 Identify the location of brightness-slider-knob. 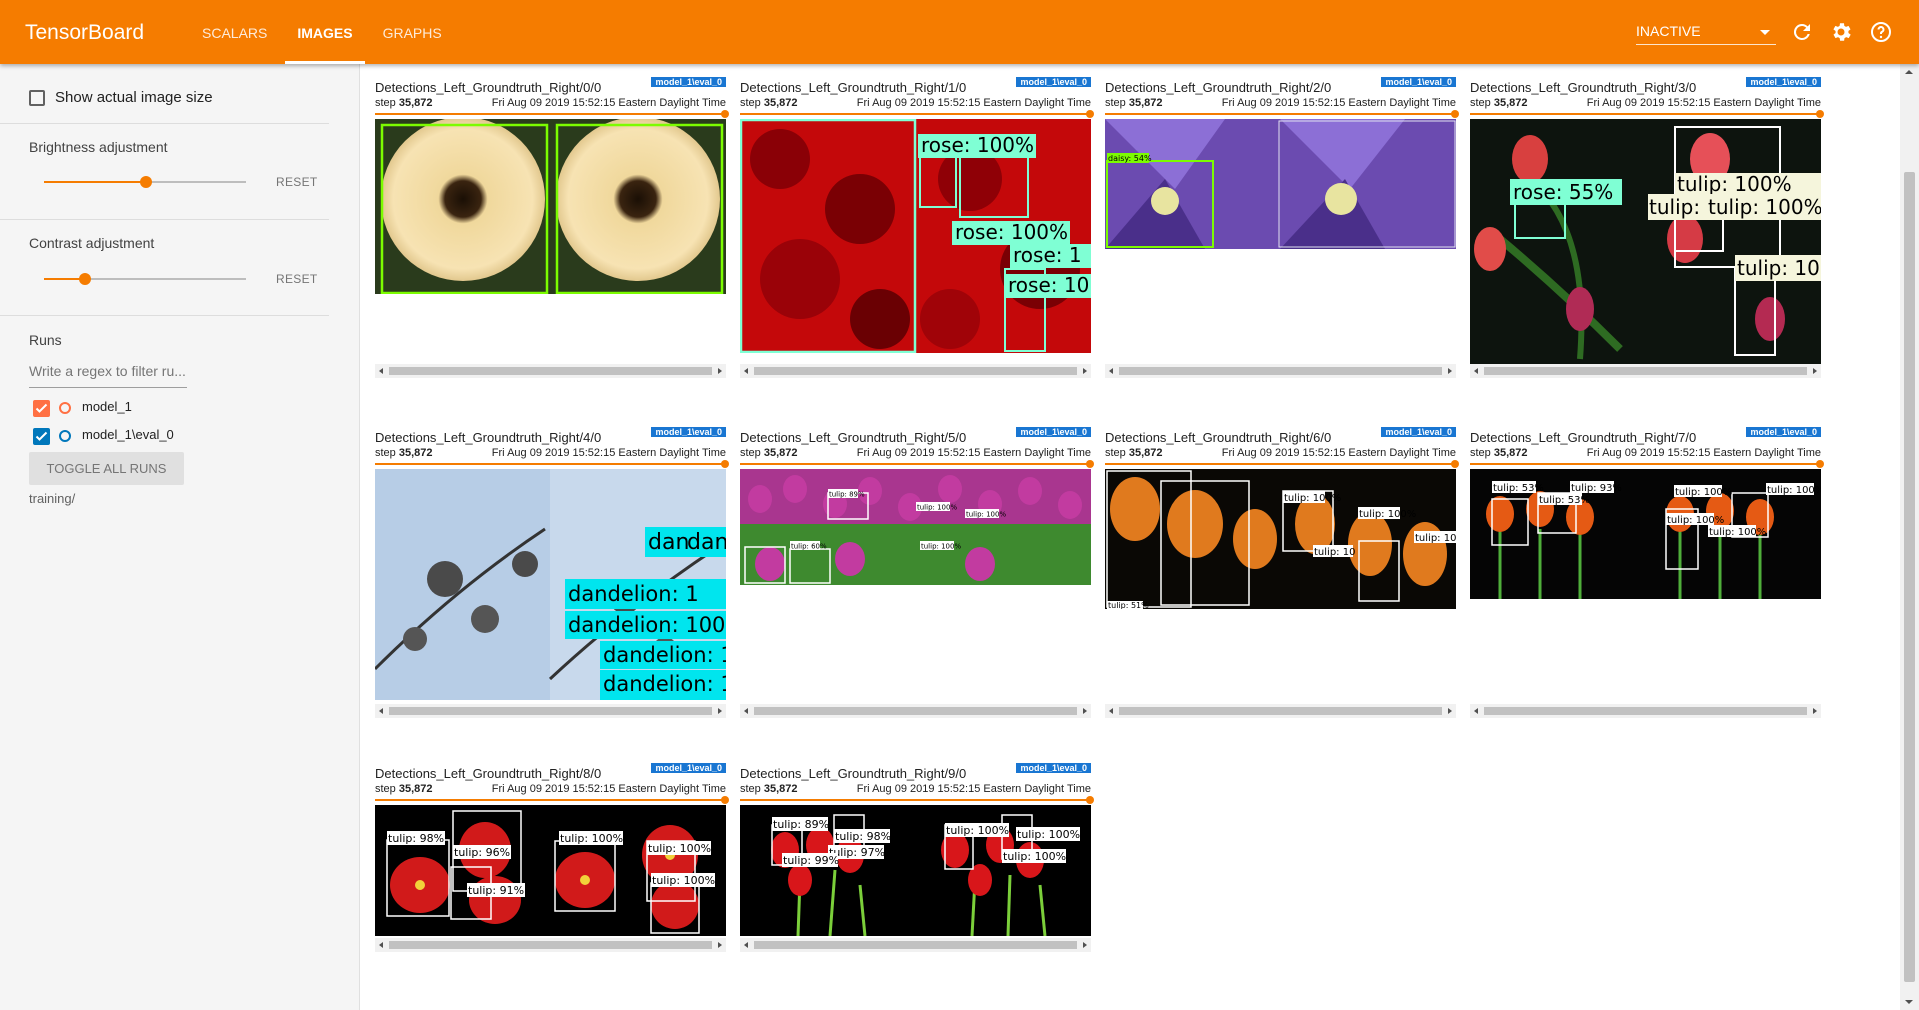
(146, 182).